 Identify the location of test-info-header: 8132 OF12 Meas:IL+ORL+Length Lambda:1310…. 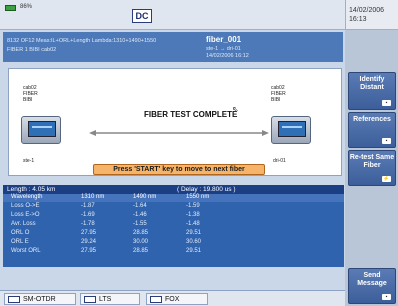
(173, 47).